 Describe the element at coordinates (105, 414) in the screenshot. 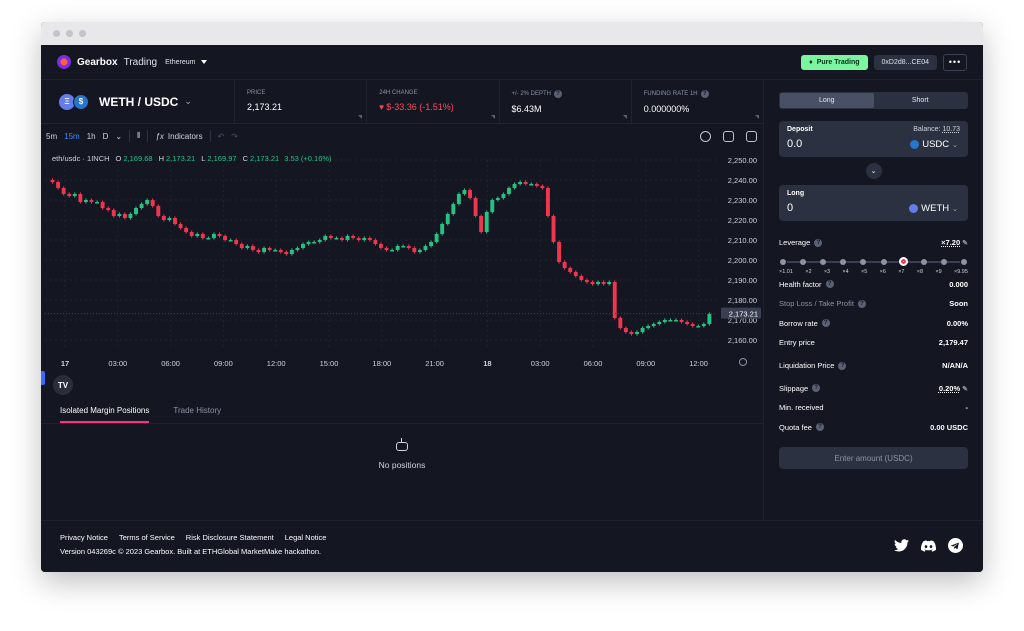

I see `tab-isolated-positions: Isolated Margin Positions` at that location.